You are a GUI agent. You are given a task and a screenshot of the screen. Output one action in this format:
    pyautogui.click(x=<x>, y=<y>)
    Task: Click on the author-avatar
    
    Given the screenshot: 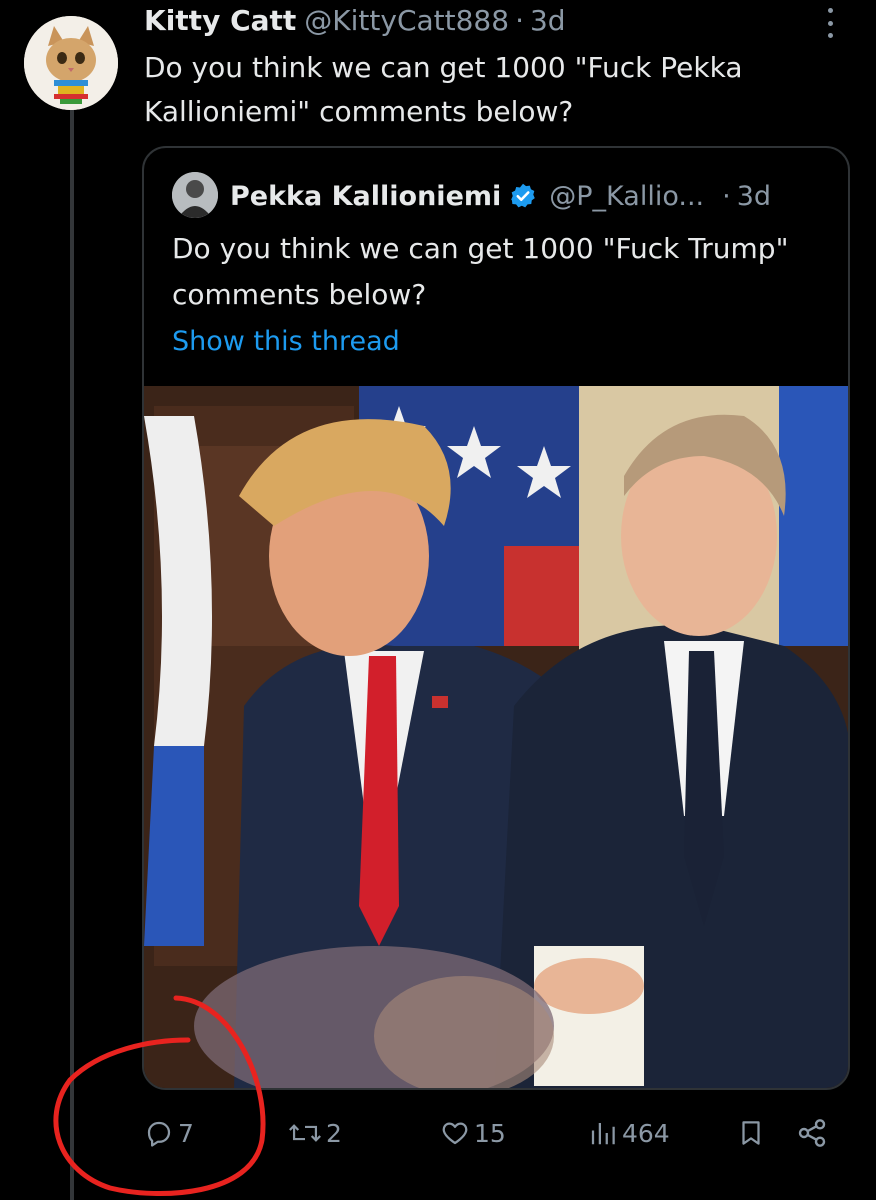 What is the action you would take?
    pyautogui.click(x=71, y=63)
    